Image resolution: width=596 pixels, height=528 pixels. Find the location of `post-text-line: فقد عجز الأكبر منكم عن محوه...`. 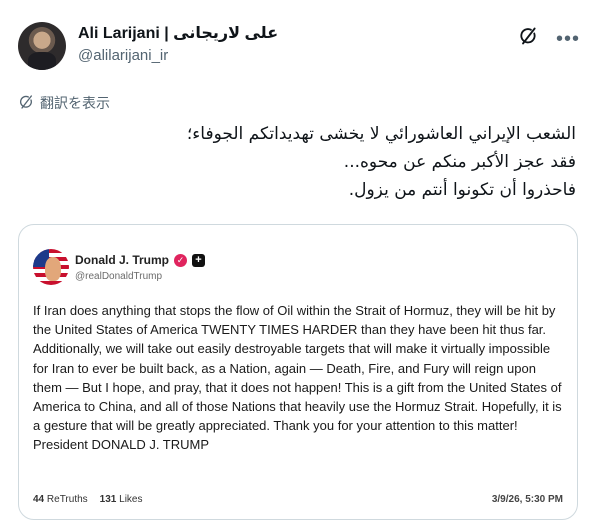

post-text-line: فقد عجز الأكبر منكم عن محوه... is located at coordinates (459, 162).